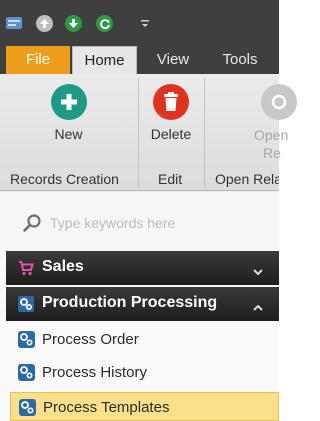 This screenshot has height=421, width=320. I want to click on group-label-records-creation: Records Creation, so click(64, 179).